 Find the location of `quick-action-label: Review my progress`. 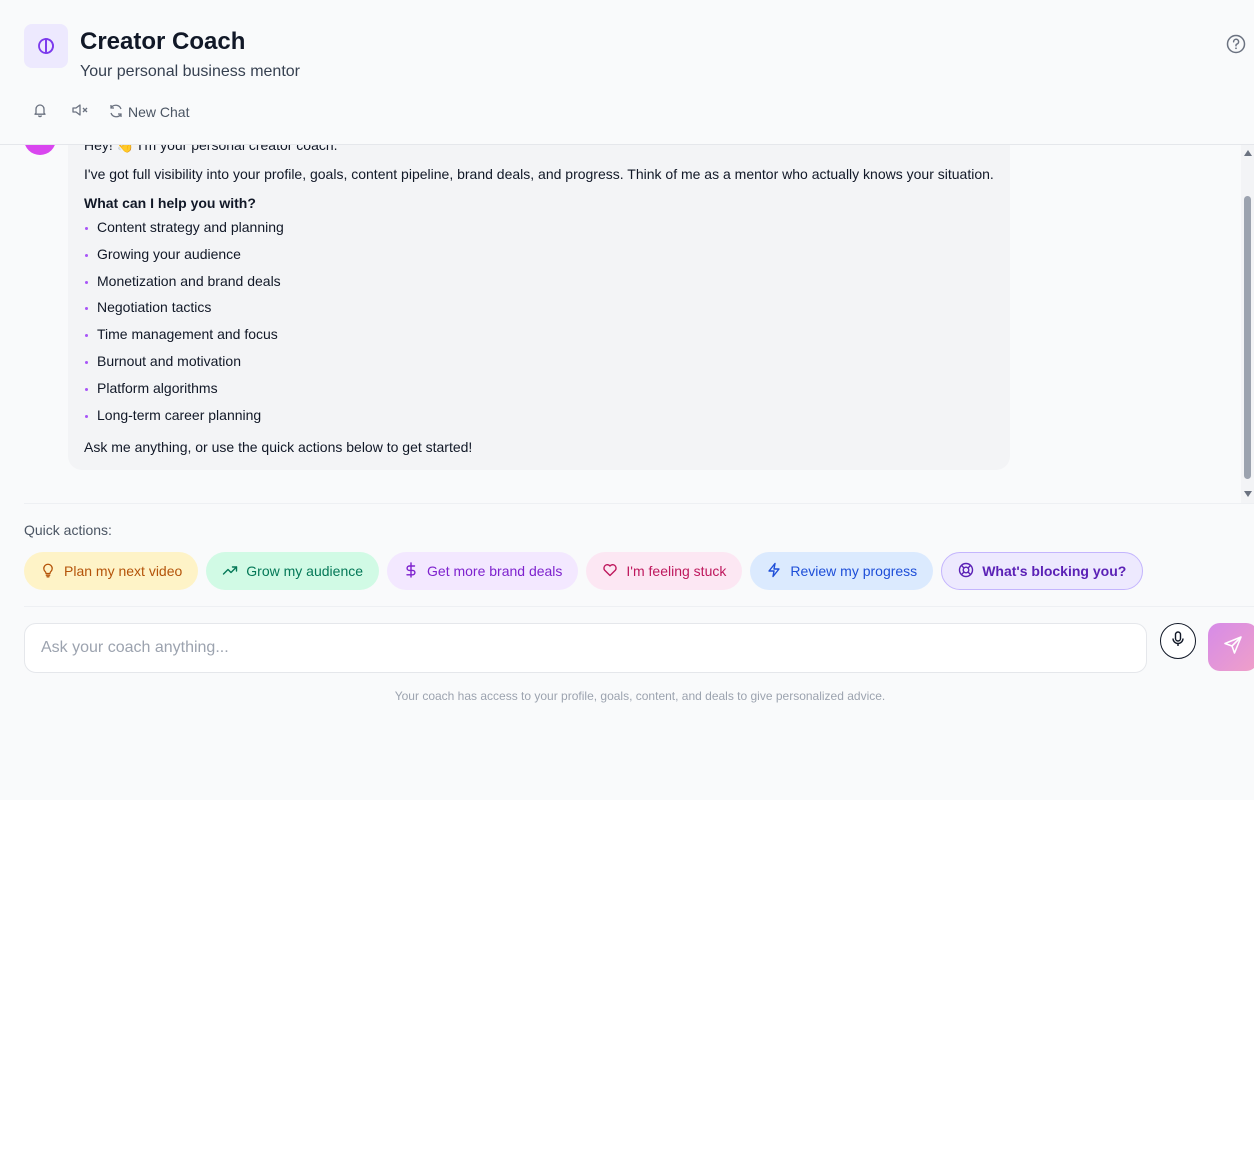

quick-action-label: Review my progress is located at coordinates (854, 571).